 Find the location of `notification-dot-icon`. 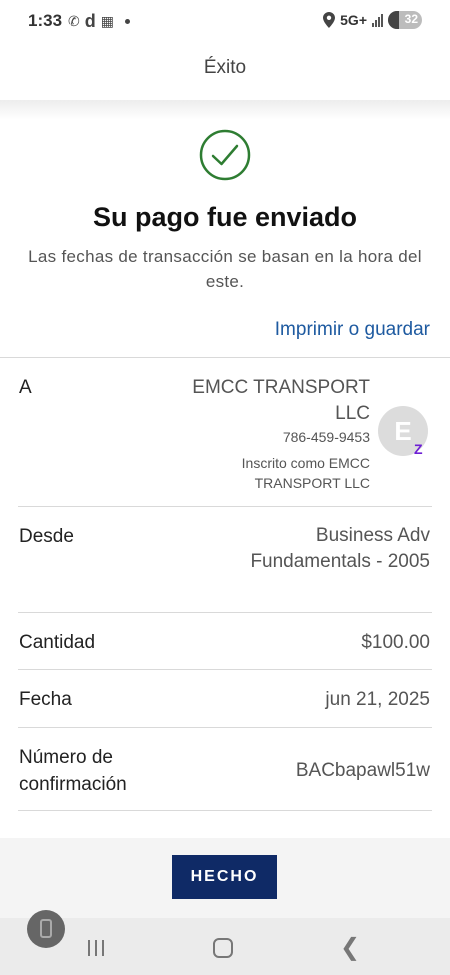

notification-dot-icon is located at coordinates (127, 21).